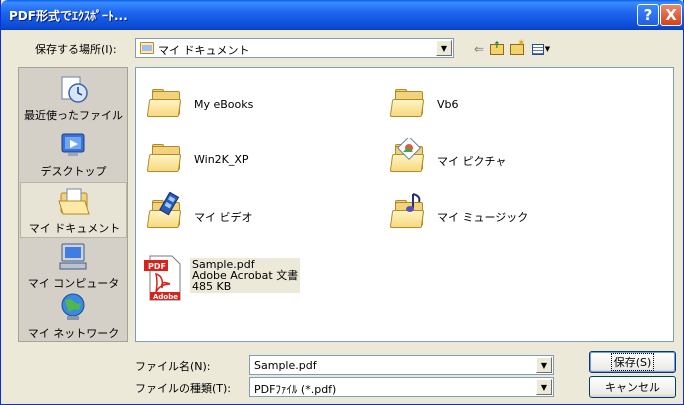  Describe the element at coordinates (73, 256) in the screenshot. I see `my-computer-icon` at that location.